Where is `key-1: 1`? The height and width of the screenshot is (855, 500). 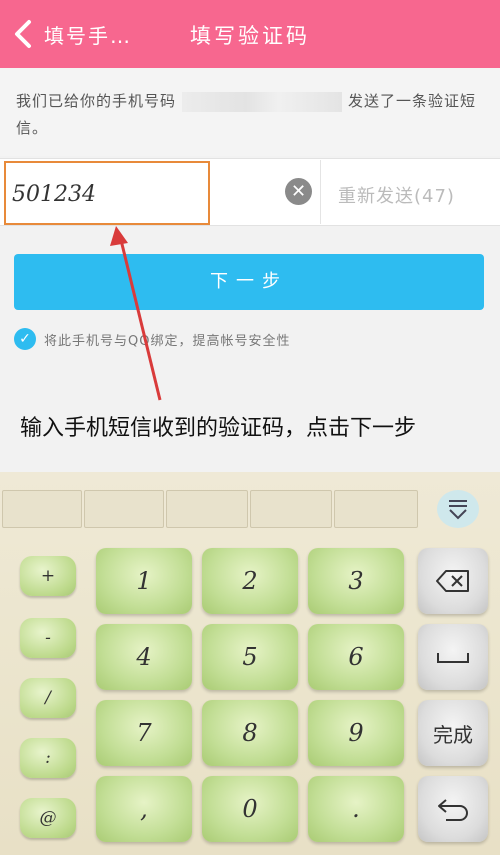
key-1: 1 is located at coordinates (144, 581).